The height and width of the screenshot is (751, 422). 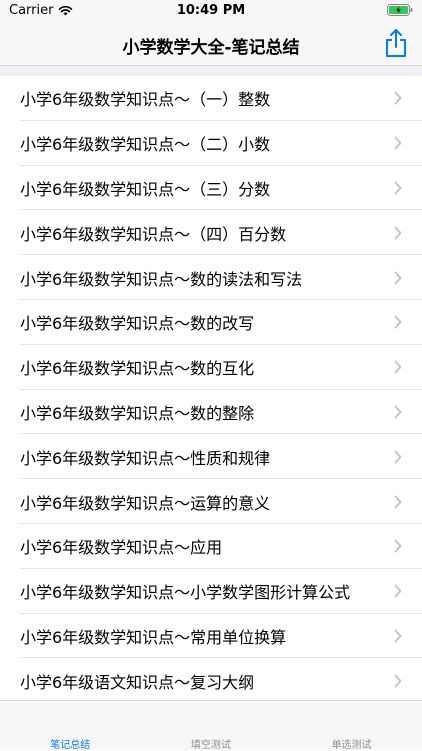 I want to click on list-item: 小学6年级数学知识点～（一）整数, so click(x=211, y=98).